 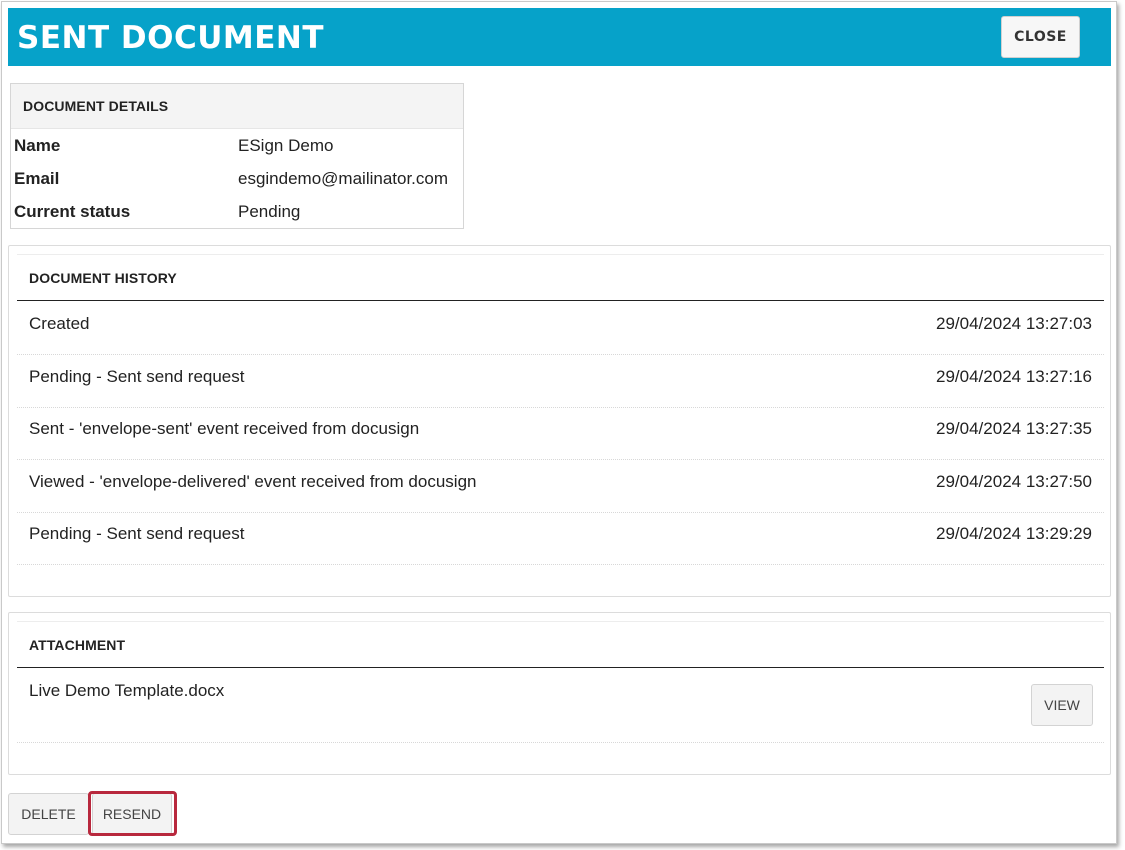 I want to click on attachment-heading: ATTACHMENT, so click(x=560, y=644).